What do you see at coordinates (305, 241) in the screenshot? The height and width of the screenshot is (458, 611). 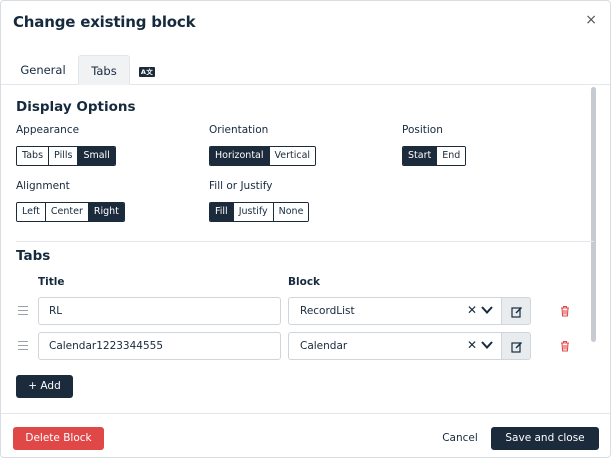 I see `section-divider` at bounding box center [305, 241].